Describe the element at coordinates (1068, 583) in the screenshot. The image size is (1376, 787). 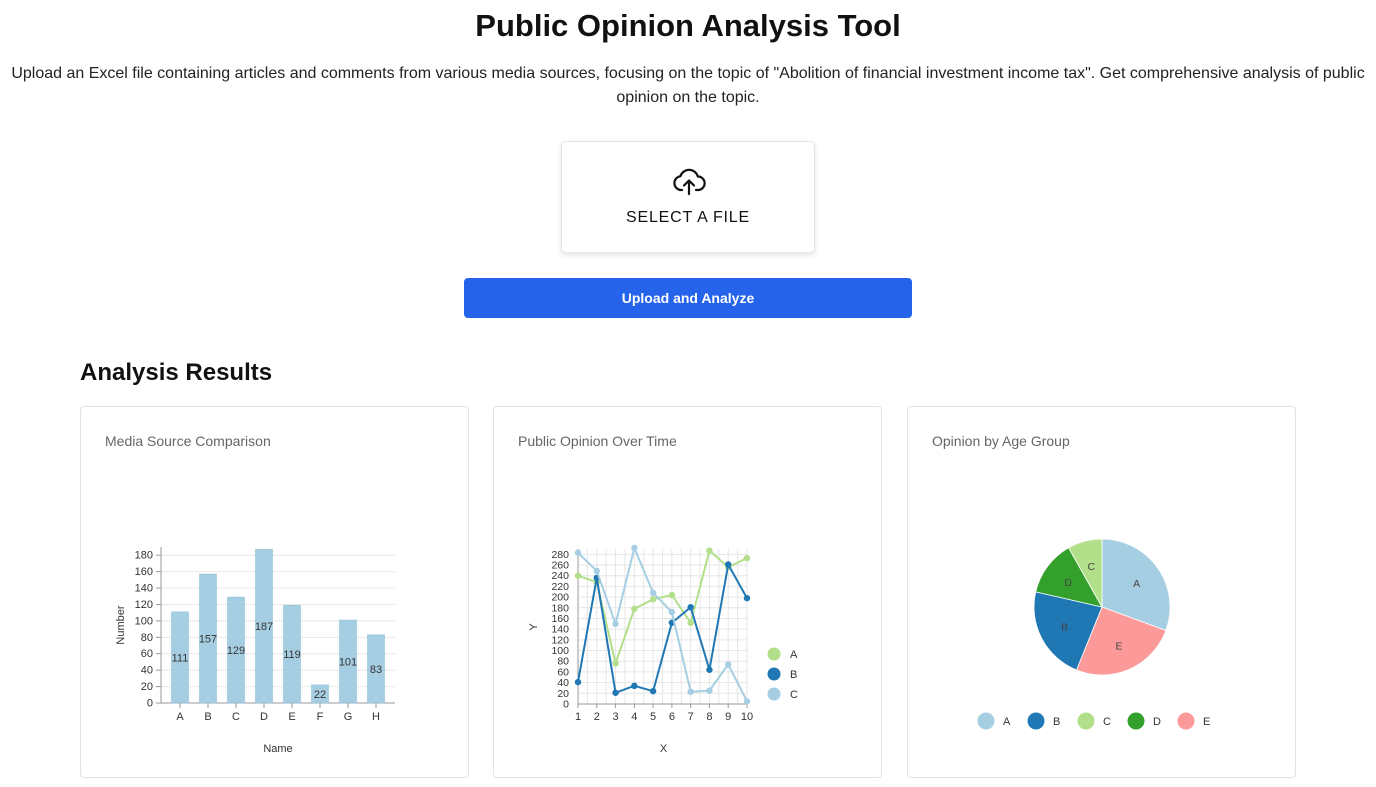
I see `slice-label: D` at that location.